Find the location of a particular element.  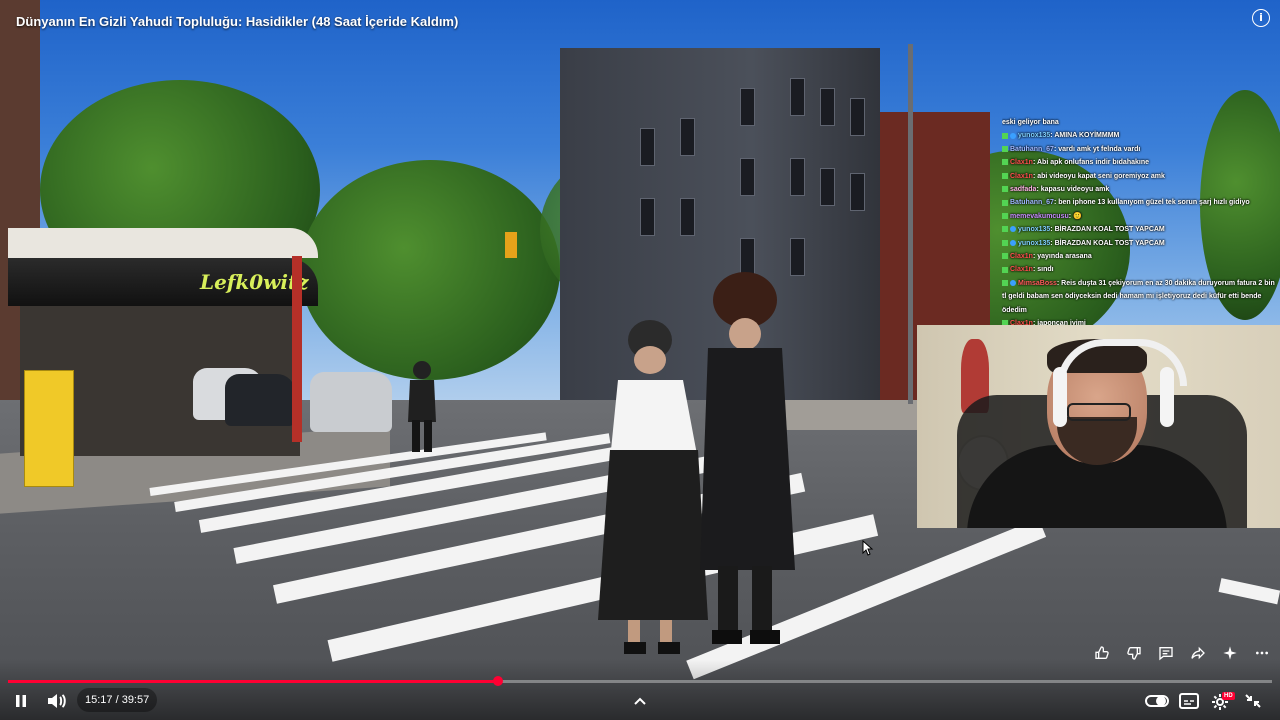

time-display: 15:17 / 39:57 is located at coordinates (117, 700).